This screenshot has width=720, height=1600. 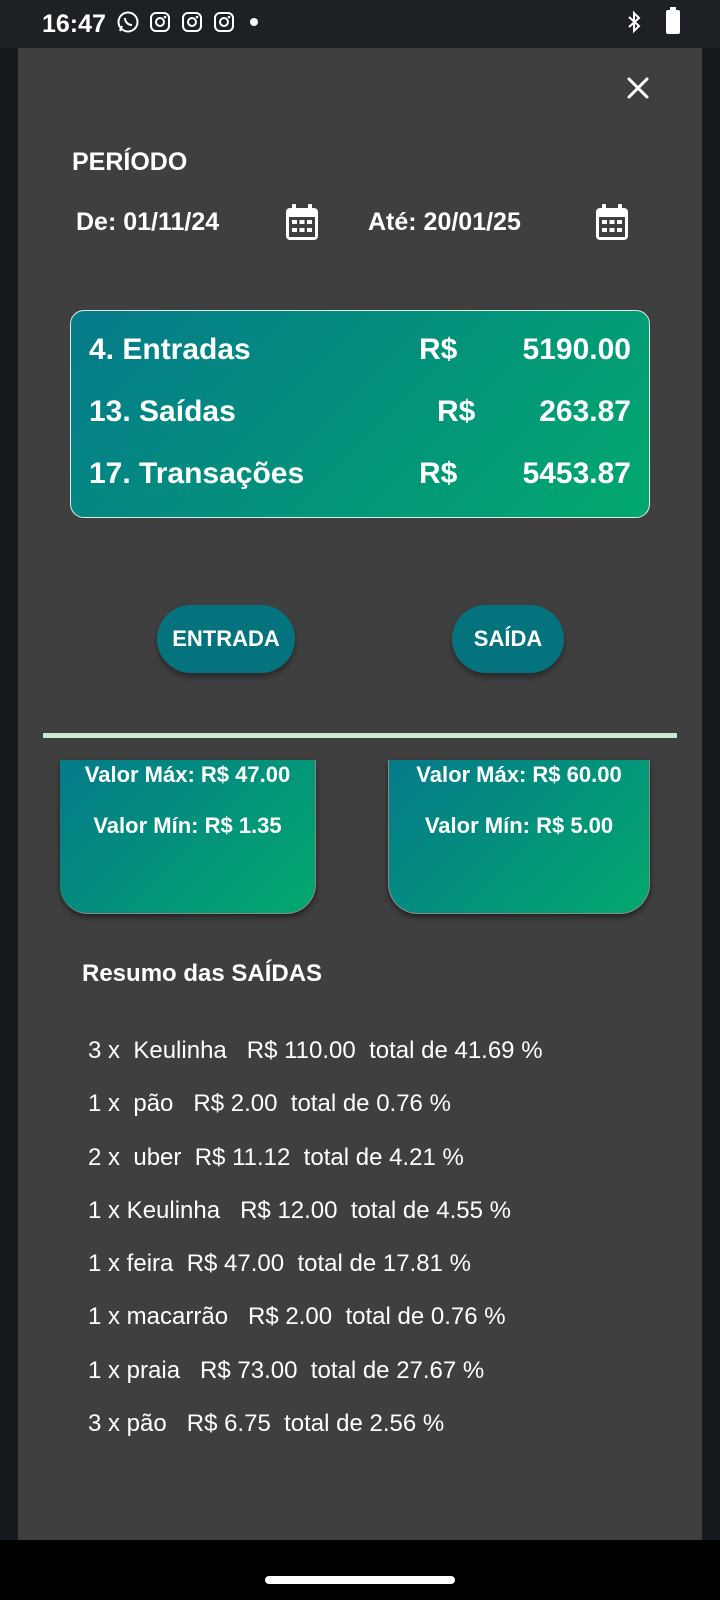 I want to click on summary-row-value: 5190.00, so click(x=576, y=349).